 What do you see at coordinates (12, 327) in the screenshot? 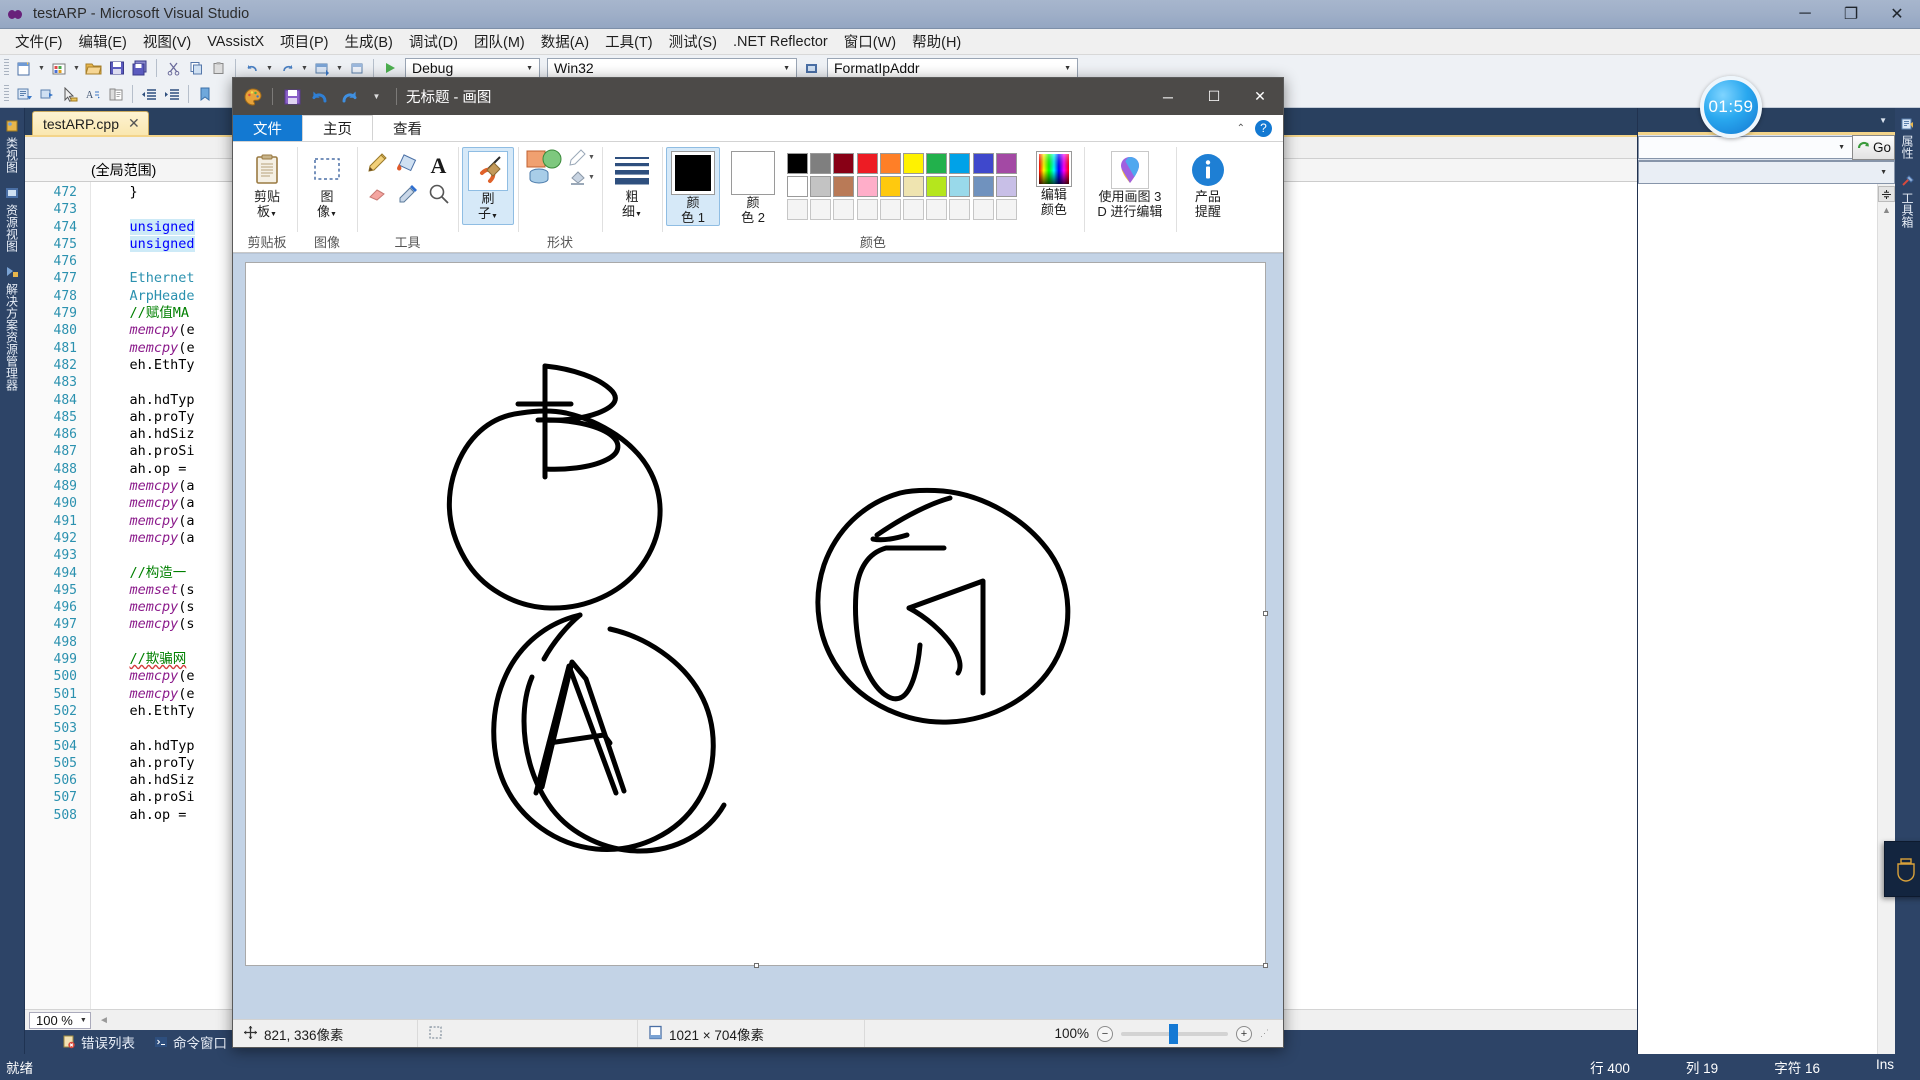
I see `sidebar-item-solution-explorer: 解决方案资源管理器` at bounding box center [12, 327].